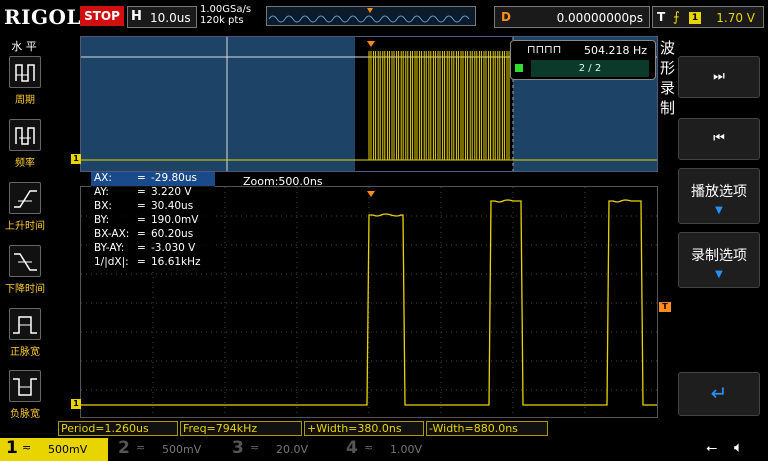 Image resolution: width=768 pixels, height=461 pixels. I want to click on sample-rate: 1.00GSa/s, so click(226, 9).